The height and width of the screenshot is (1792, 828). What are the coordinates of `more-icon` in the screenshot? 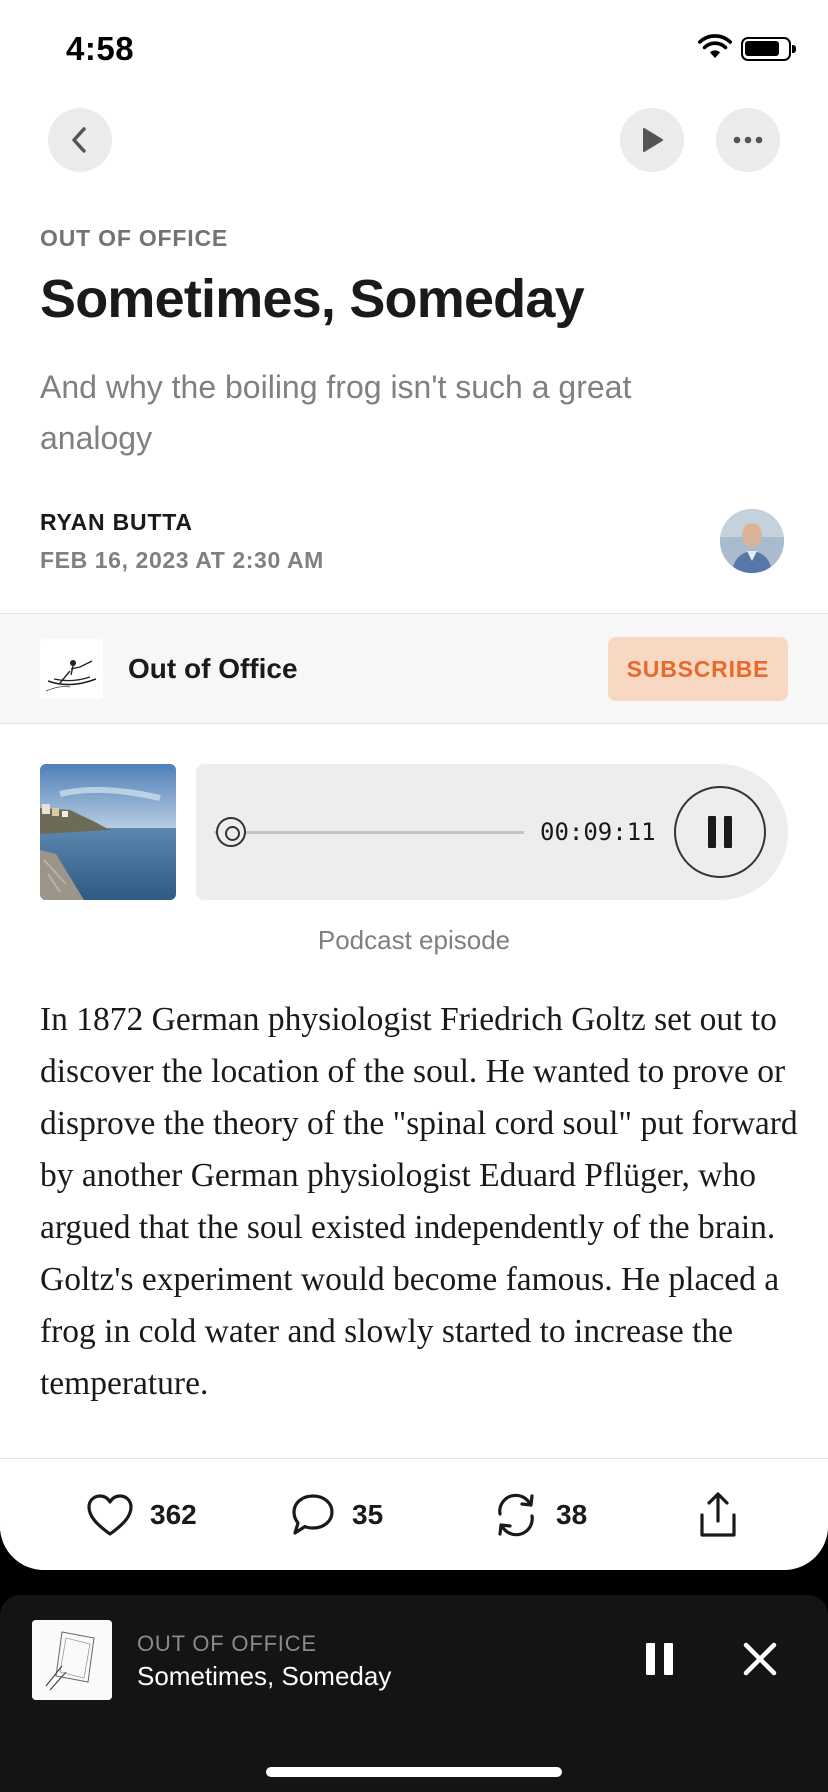 It's located at (748, 140).